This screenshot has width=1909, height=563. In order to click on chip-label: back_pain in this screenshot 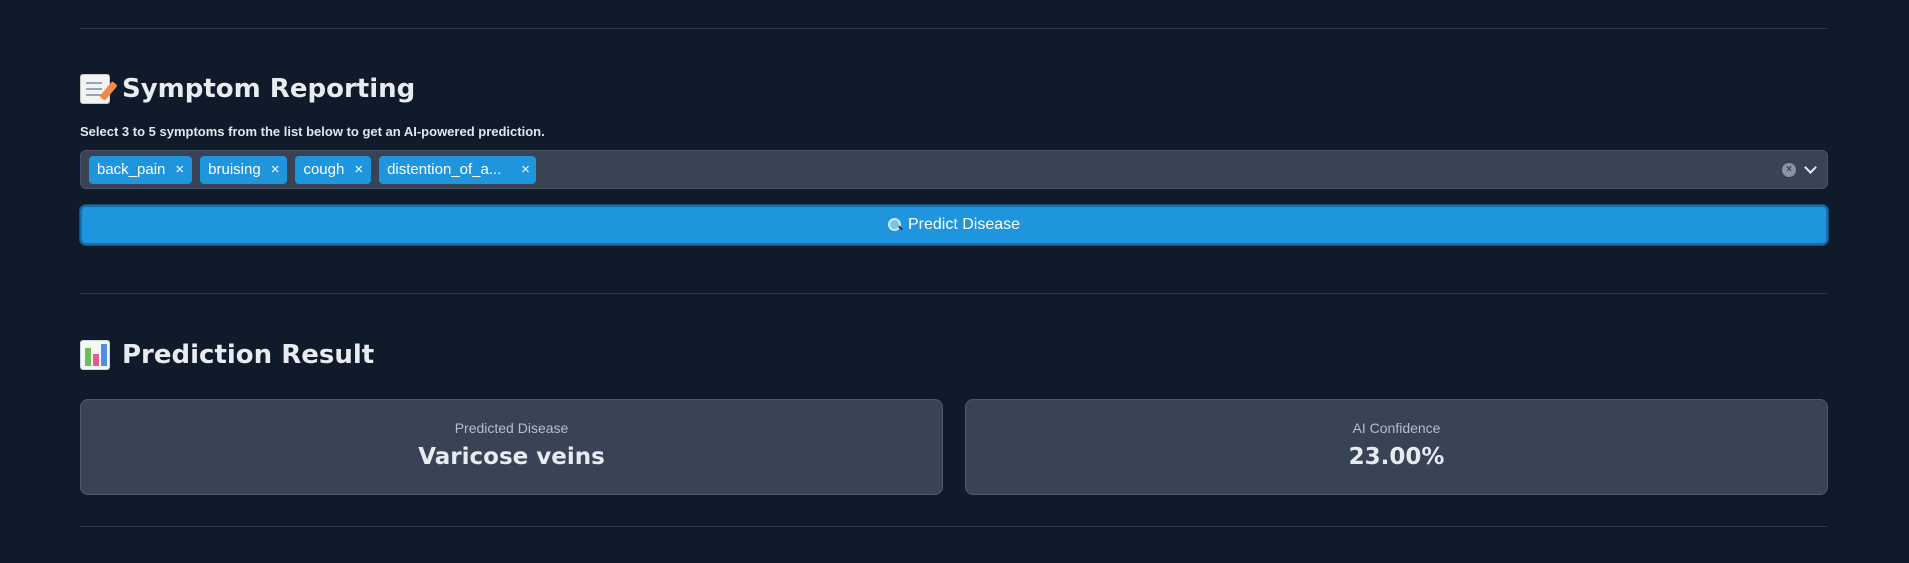, I will do `click(131, 169)`.